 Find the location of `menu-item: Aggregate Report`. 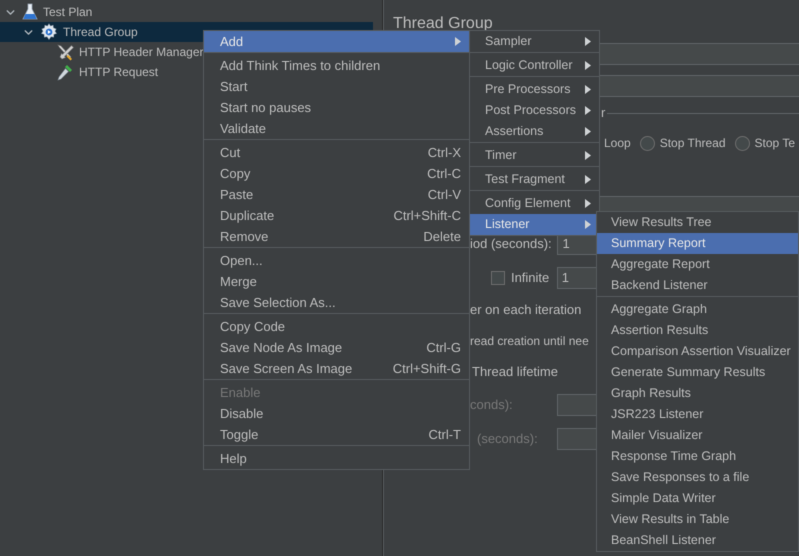

menu-item: Aggregate Report is located at coordinates (697, 264).